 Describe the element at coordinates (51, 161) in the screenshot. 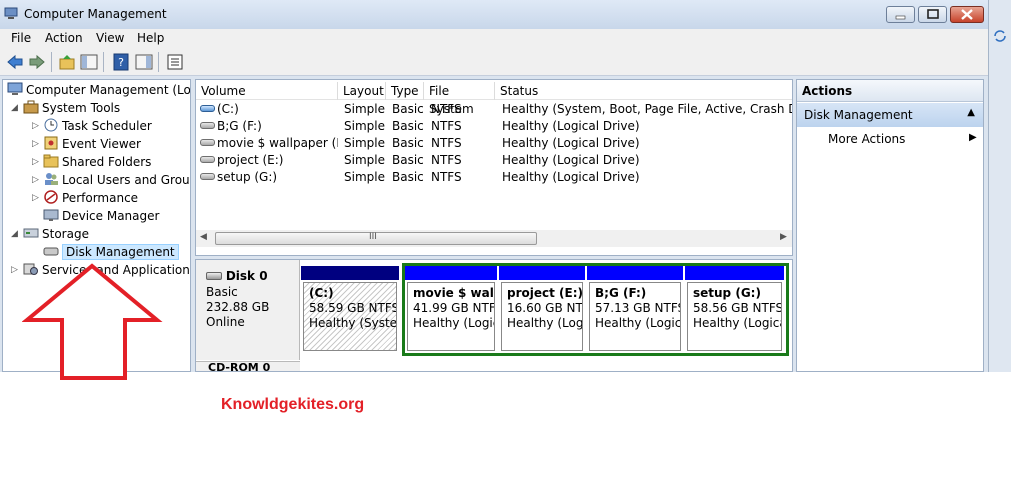

I see `shared-folder-icon` at that location.